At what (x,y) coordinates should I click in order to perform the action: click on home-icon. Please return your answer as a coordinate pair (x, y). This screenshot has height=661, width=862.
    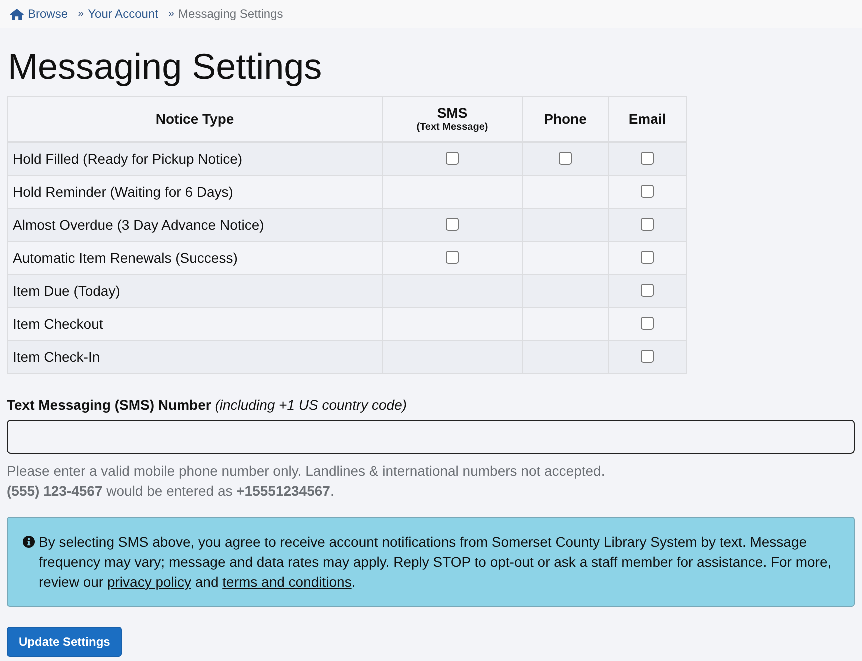
    Looking at the image, I should click on (17, 14).